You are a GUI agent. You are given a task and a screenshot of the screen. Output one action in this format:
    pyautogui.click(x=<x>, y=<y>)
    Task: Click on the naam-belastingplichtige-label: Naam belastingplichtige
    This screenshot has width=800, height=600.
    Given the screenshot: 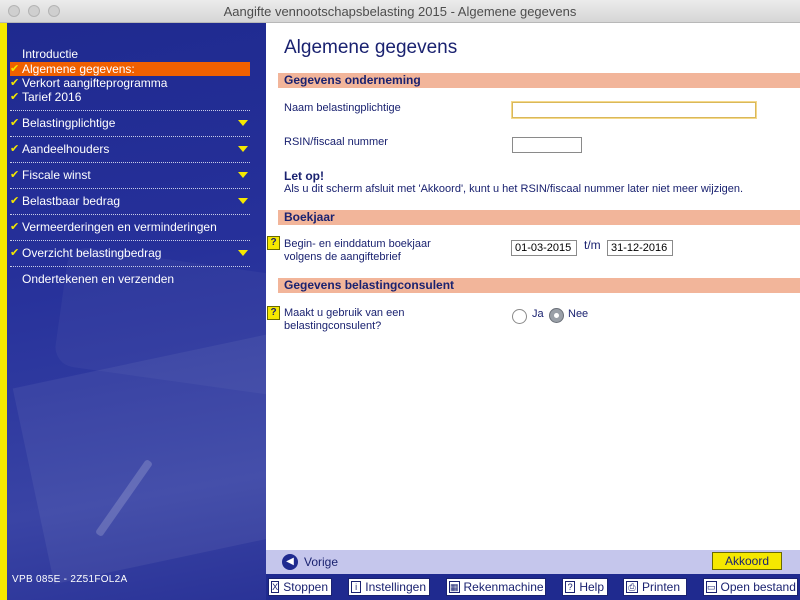 What is the action you would take?
    pyautogui.click(x=342, y=108)
    